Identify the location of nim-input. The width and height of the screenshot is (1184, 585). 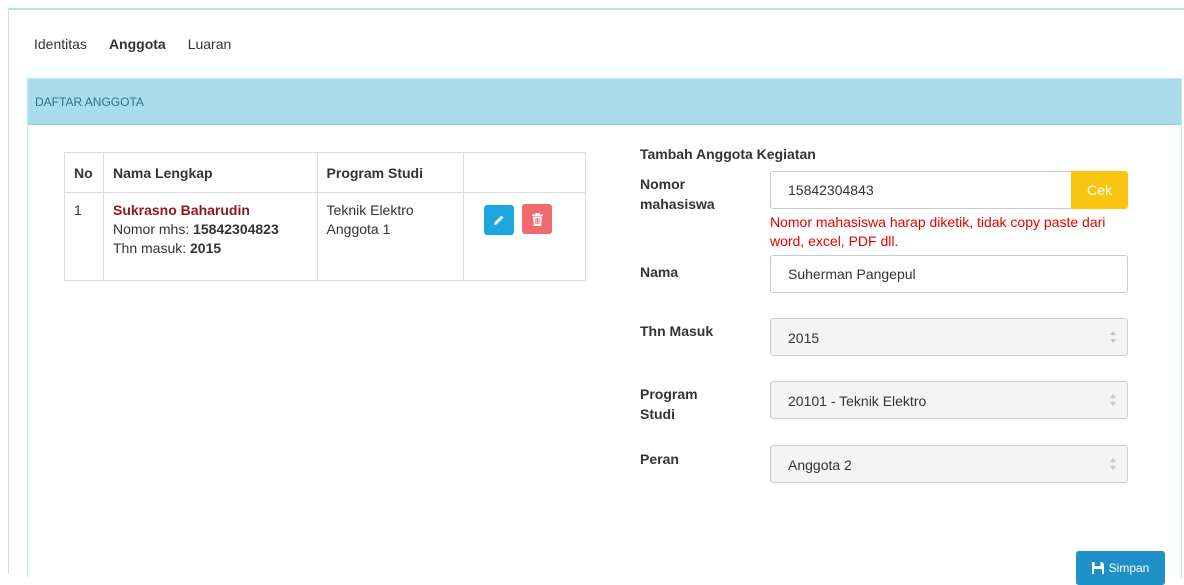
(921, 190).